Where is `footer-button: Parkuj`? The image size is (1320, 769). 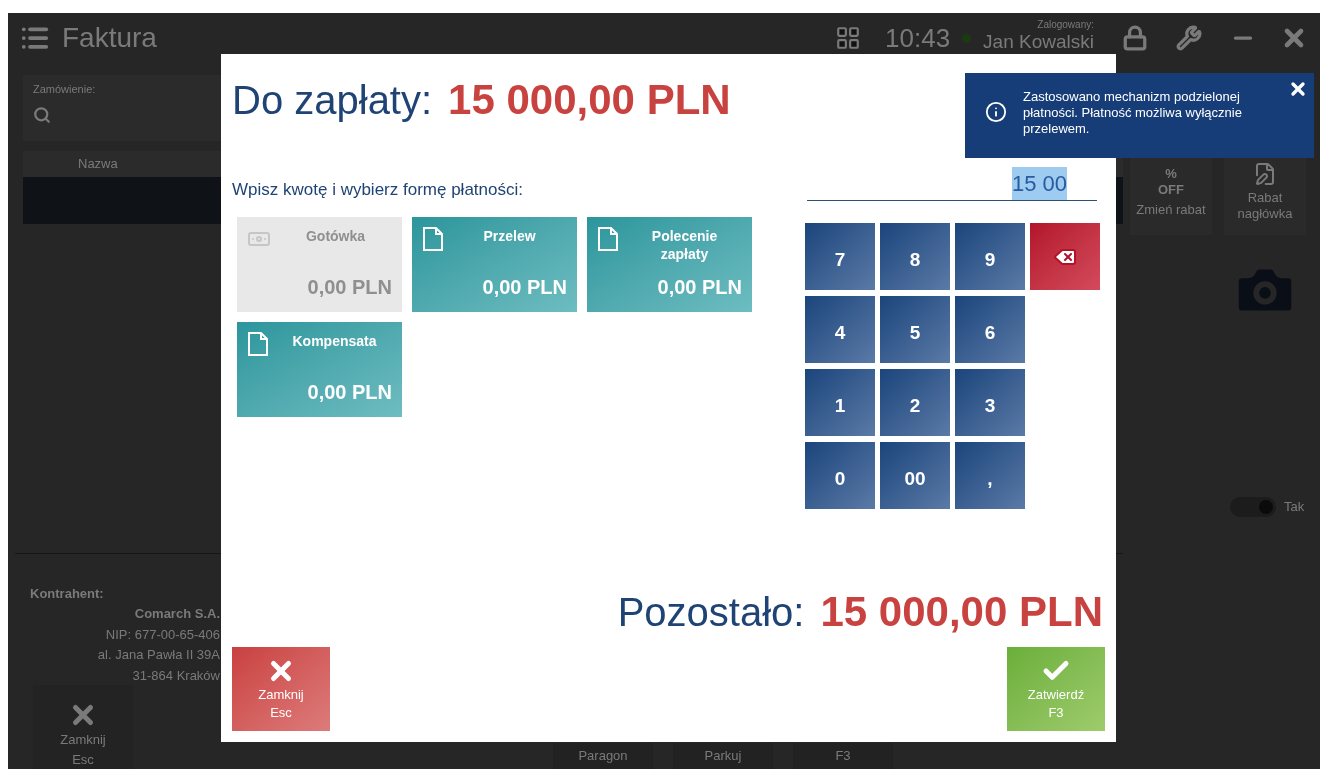
footer-button: Parkuj is located at coordinates (723, 756).